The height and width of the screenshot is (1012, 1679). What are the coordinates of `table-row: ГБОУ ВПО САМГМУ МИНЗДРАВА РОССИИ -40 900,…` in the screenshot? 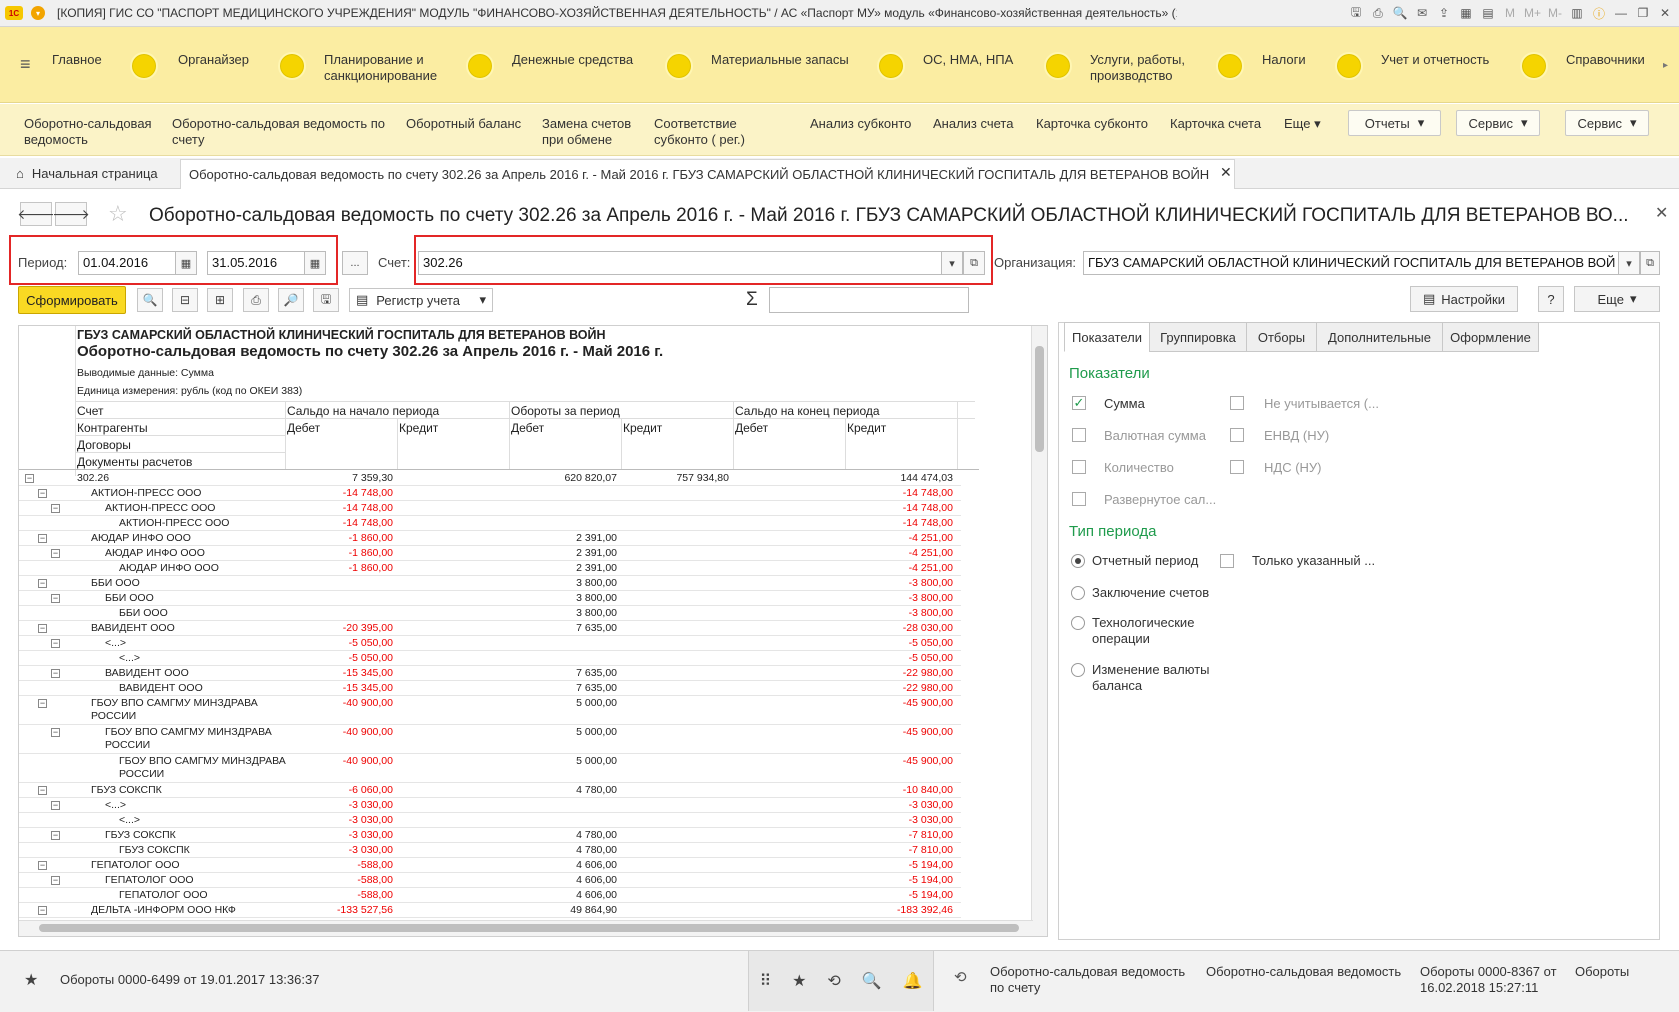 It's located at (490, 768).